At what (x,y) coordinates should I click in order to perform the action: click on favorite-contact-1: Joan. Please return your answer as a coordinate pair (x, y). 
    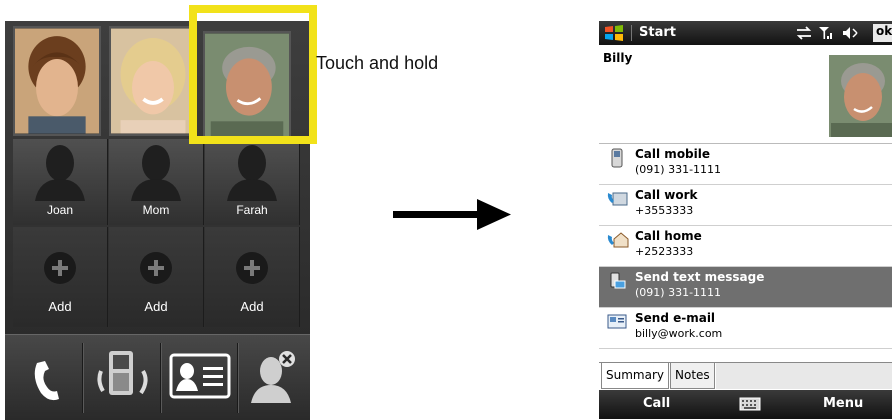
    Looking at the image, I should click on (60, 182).